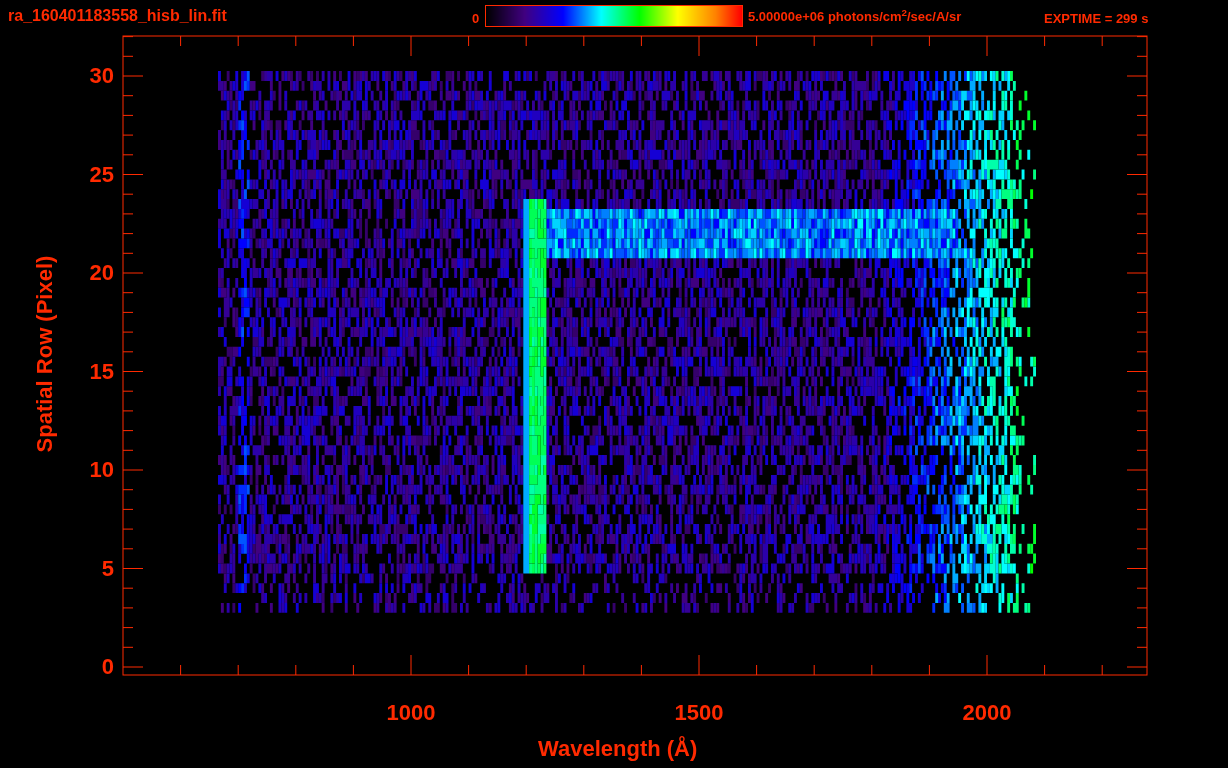 The image size is (1228, 768). What do you see at coordinates (699, 713) in the screenshot?
I see `x-tick-label: 1500` at bounding box center [699, 713].